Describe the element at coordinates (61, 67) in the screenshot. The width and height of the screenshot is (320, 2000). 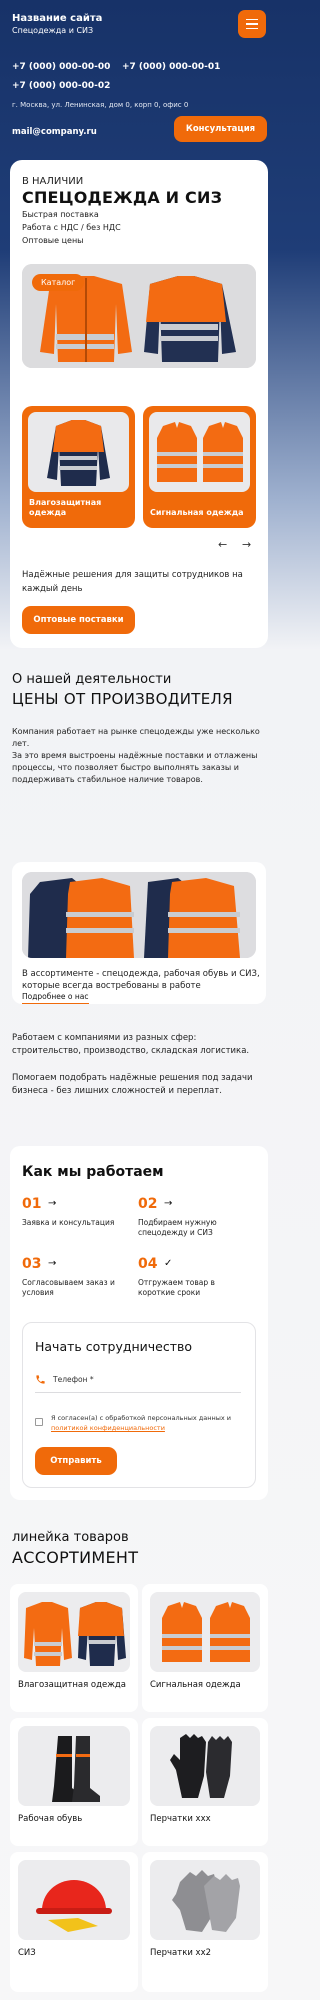
I see `phone-link-1: +7 (000) 000-00-00` at that location.